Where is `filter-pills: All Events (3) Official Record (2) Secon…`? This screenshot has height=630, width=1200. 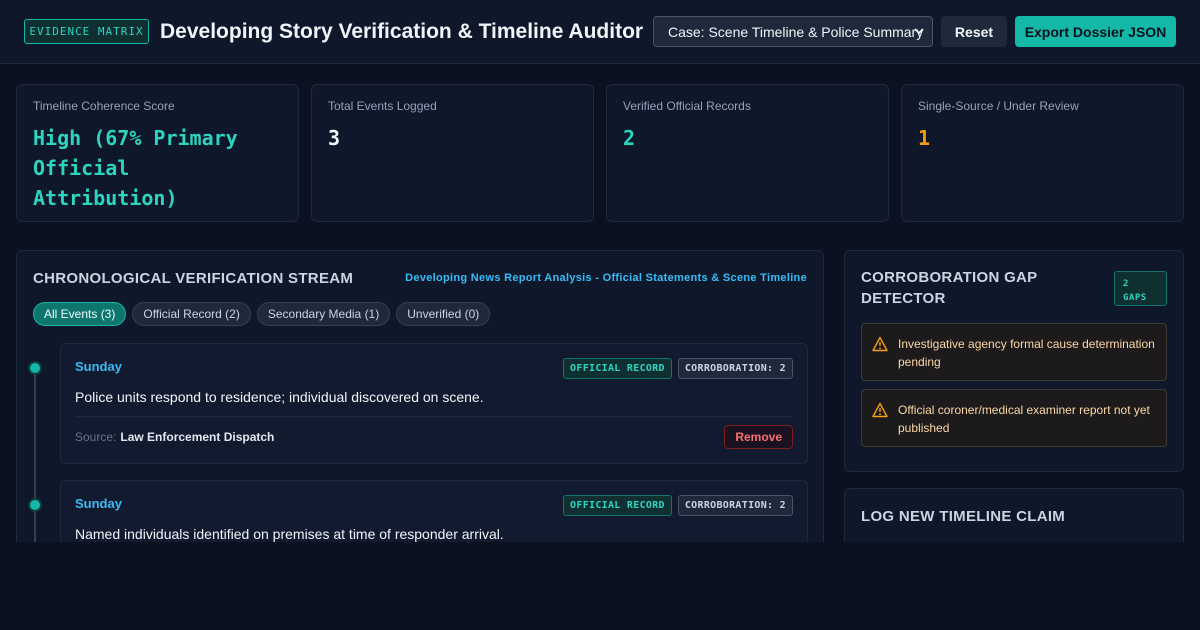
filter-pills: All Events (3) Official Record (2) Secon… is located at coordinates (262, 314).